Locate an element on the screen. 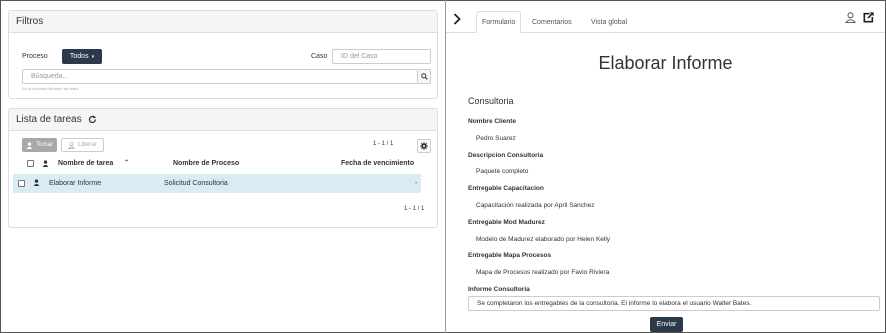  refresh-icon is located at coordinates (92, 119).